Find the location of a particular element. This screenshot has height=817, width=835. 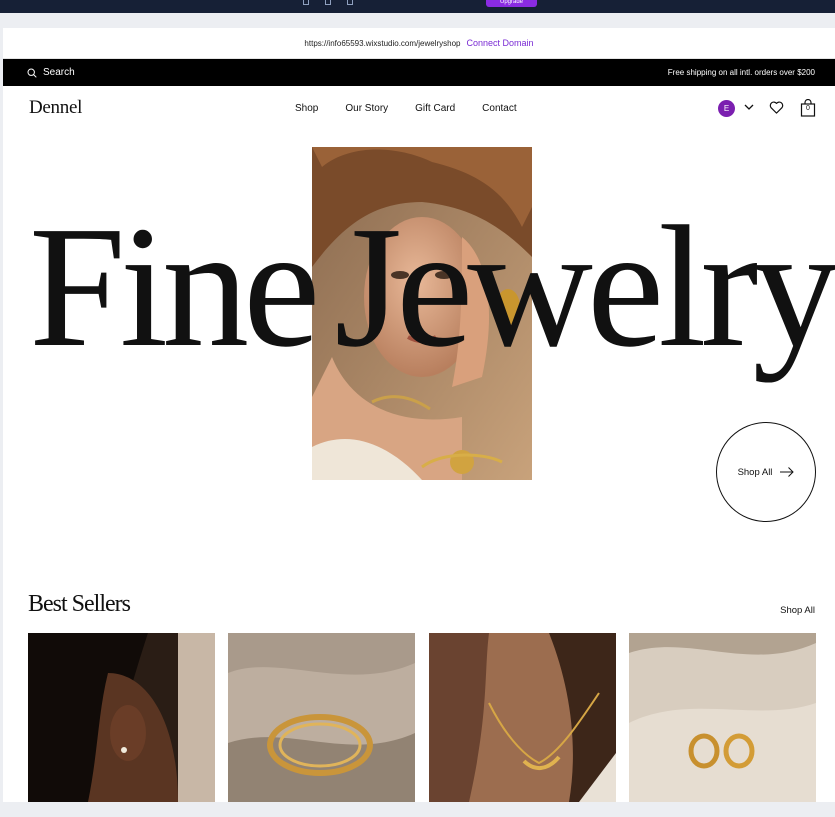

product-card-gold-necklace is located at coordinates (522, 717).